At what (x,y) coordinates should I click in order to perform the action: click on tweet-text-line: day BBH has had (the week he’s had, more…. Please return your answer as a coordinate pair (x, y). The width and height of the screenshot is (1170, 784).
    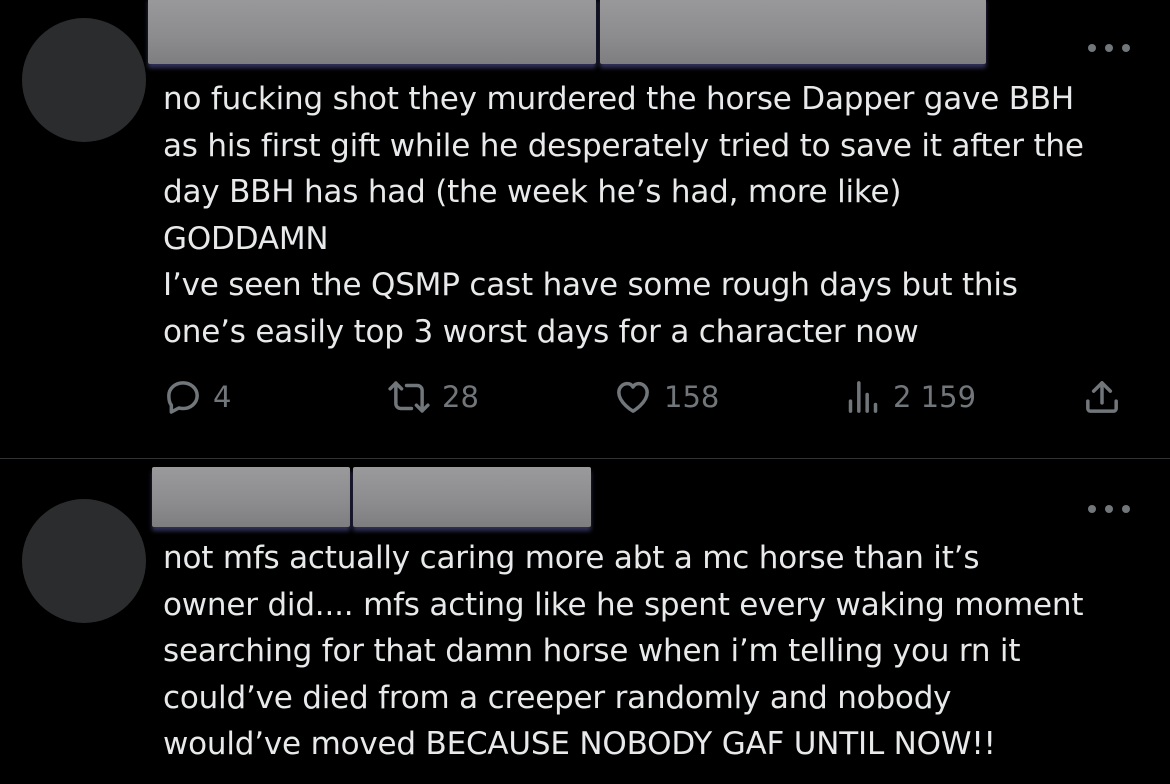
    Looking at the image, I should click on (532, 192).